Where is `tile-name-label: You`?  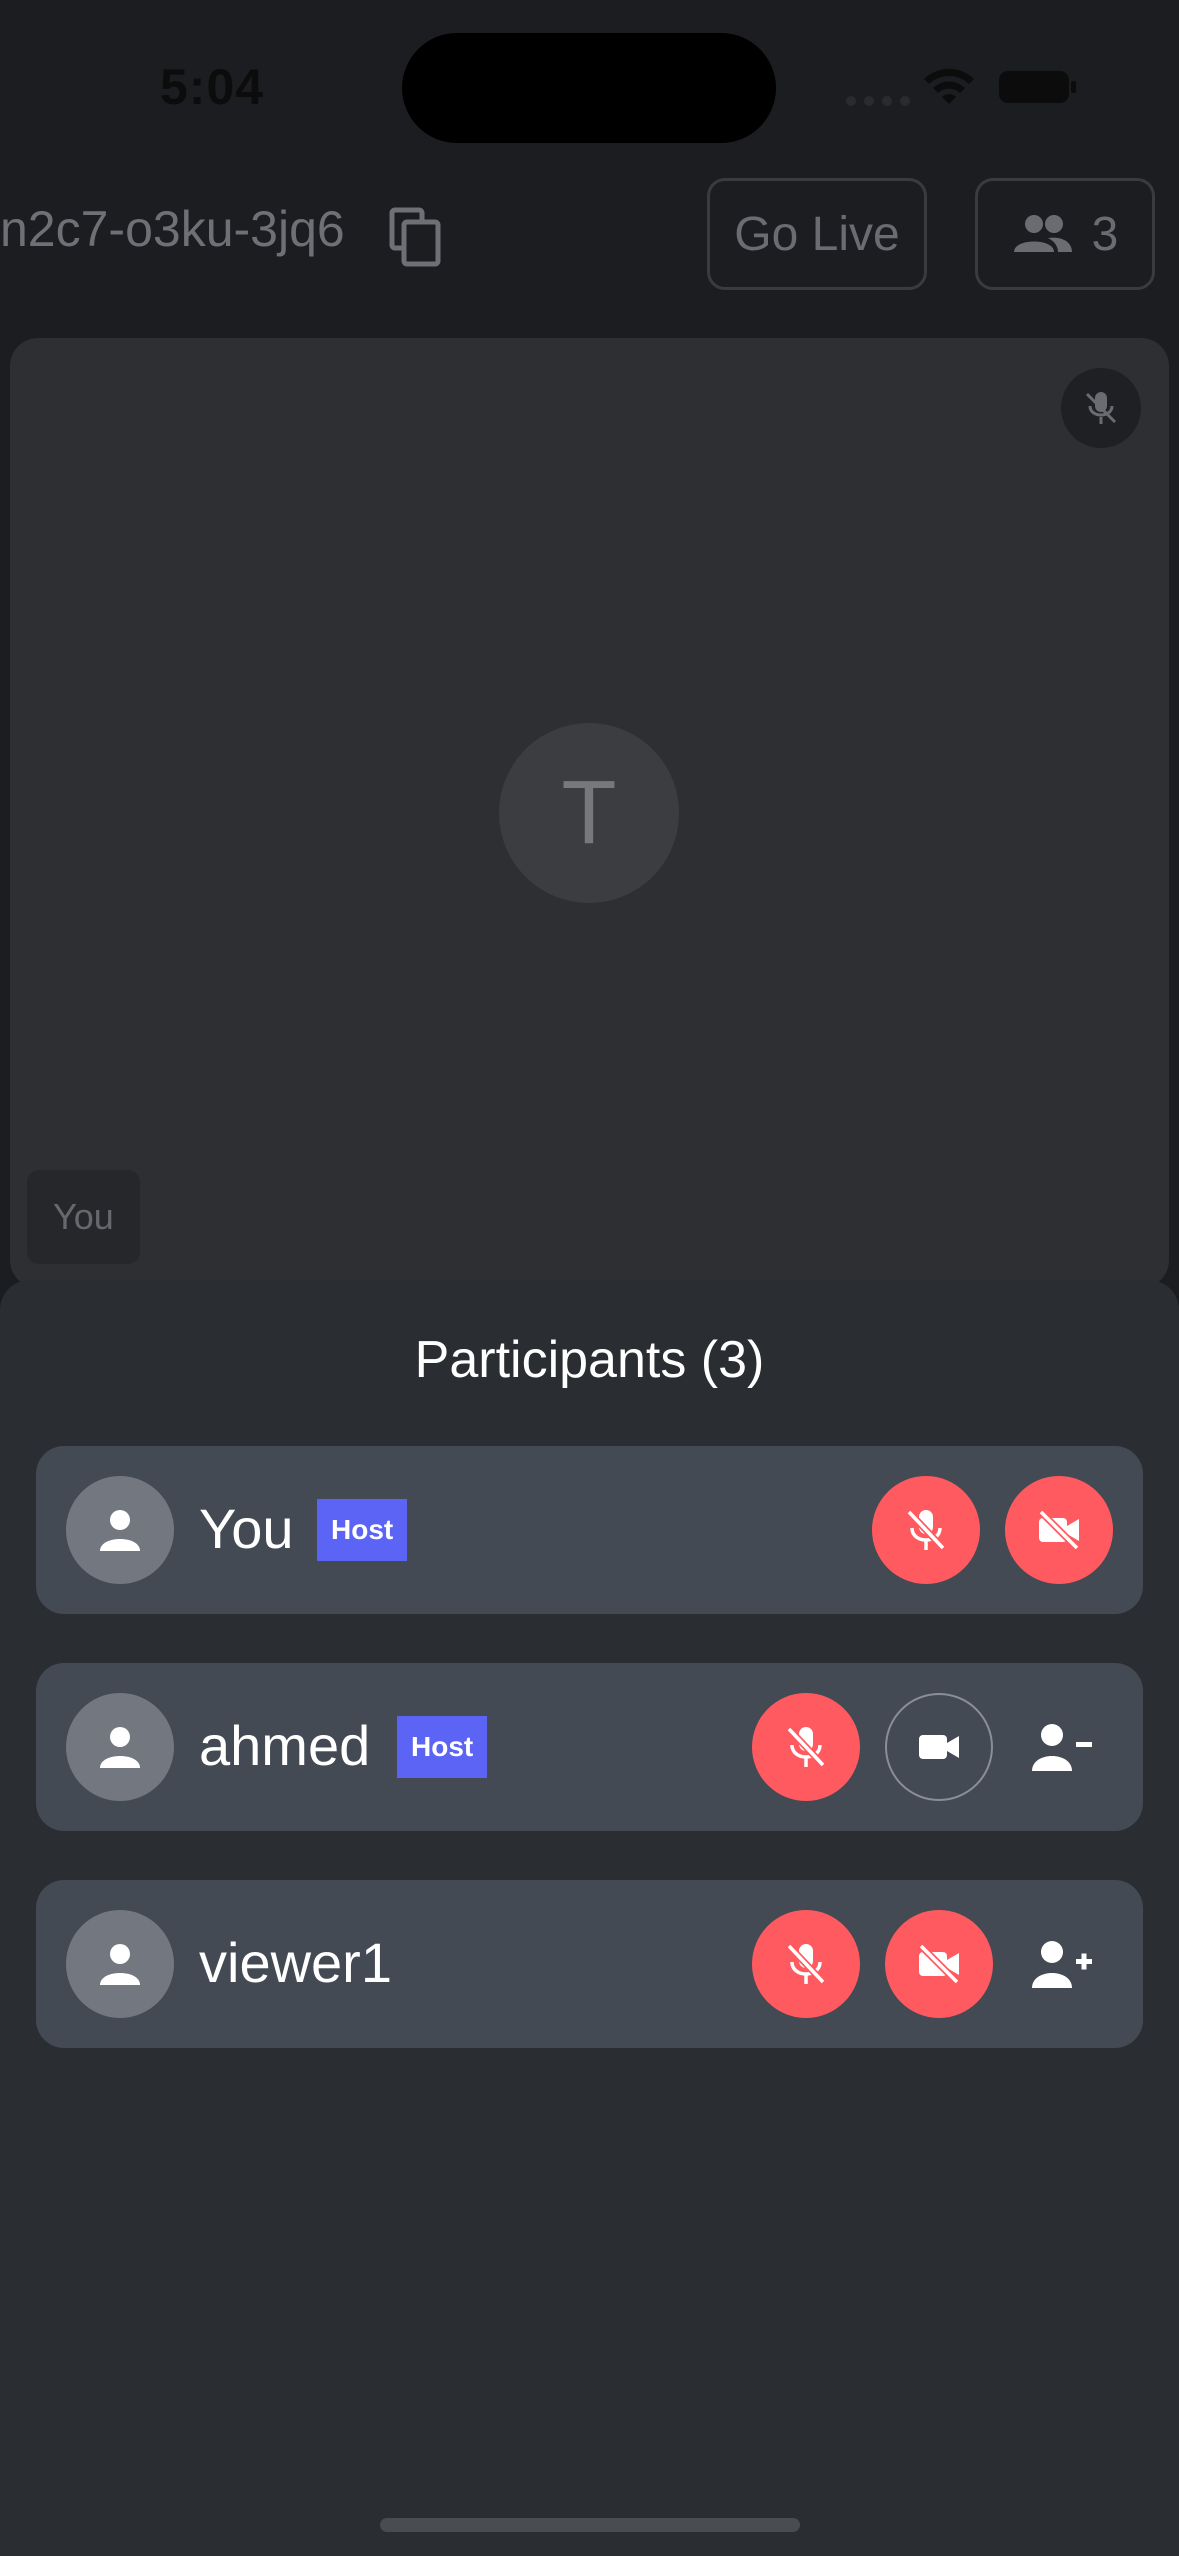
tile-name-label: You is located at coordinates (83, 1217).